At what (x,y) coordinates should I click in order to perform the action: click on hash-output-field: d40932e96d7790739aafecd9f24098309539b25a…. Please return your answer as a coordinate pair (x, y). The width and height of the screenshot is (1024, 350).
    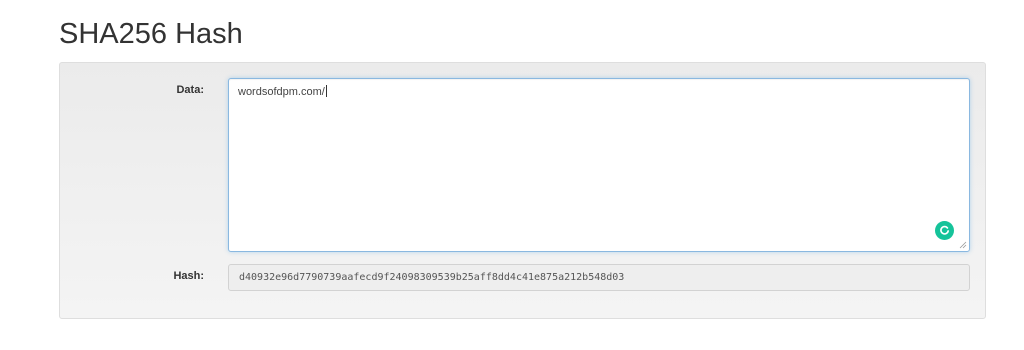
    Looking at the image, I should click on (599, 277).